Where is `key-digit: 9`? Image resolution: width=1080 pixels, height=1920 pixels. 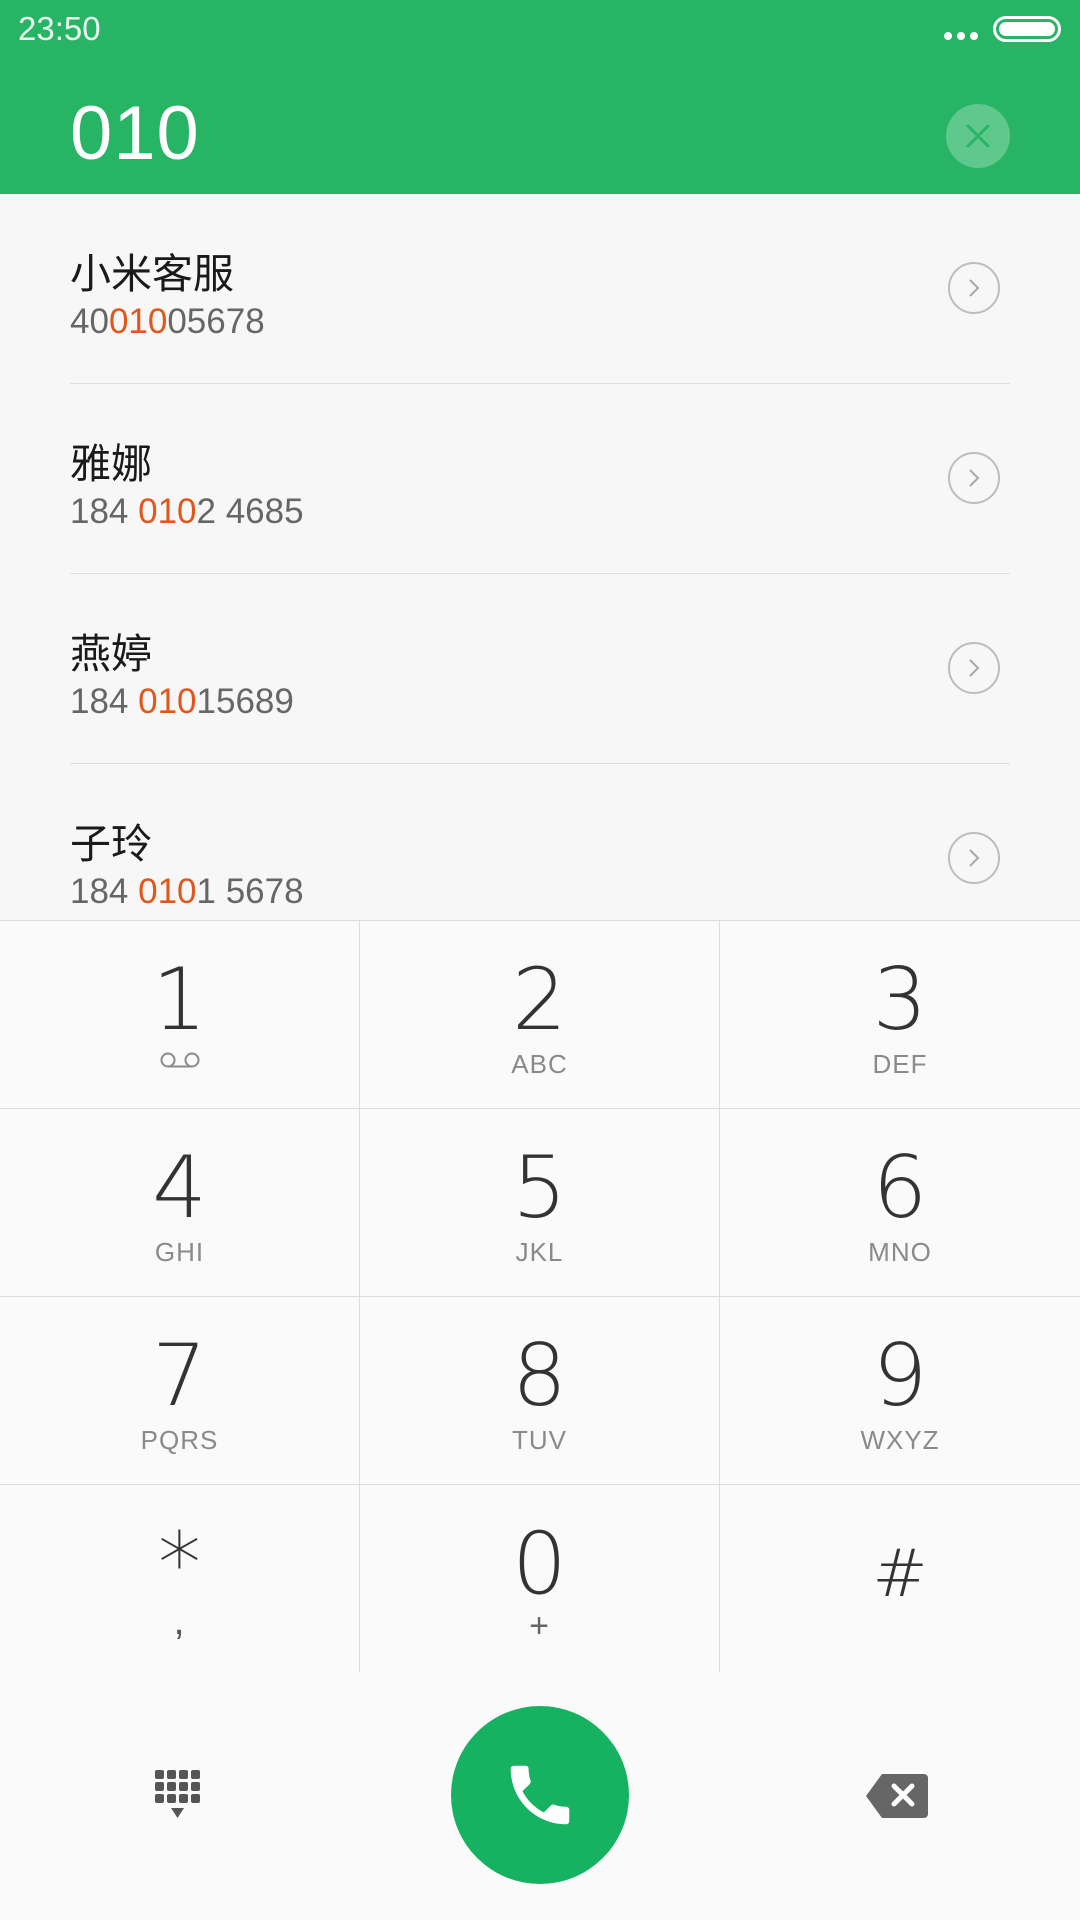 key-digit: 9 is located at coordinates (900, 1376).